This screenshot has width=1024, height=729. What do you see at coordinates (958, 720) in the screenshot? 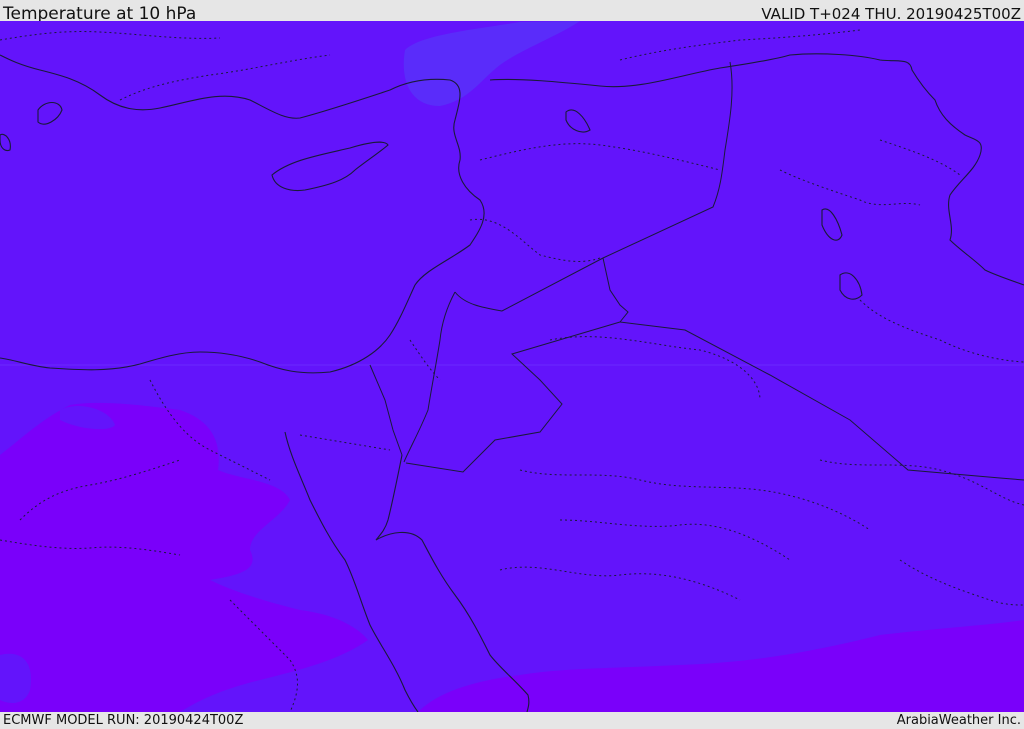
I see `credit-label: ArabiaWeather Inc.` at bounding box center [958, 720].